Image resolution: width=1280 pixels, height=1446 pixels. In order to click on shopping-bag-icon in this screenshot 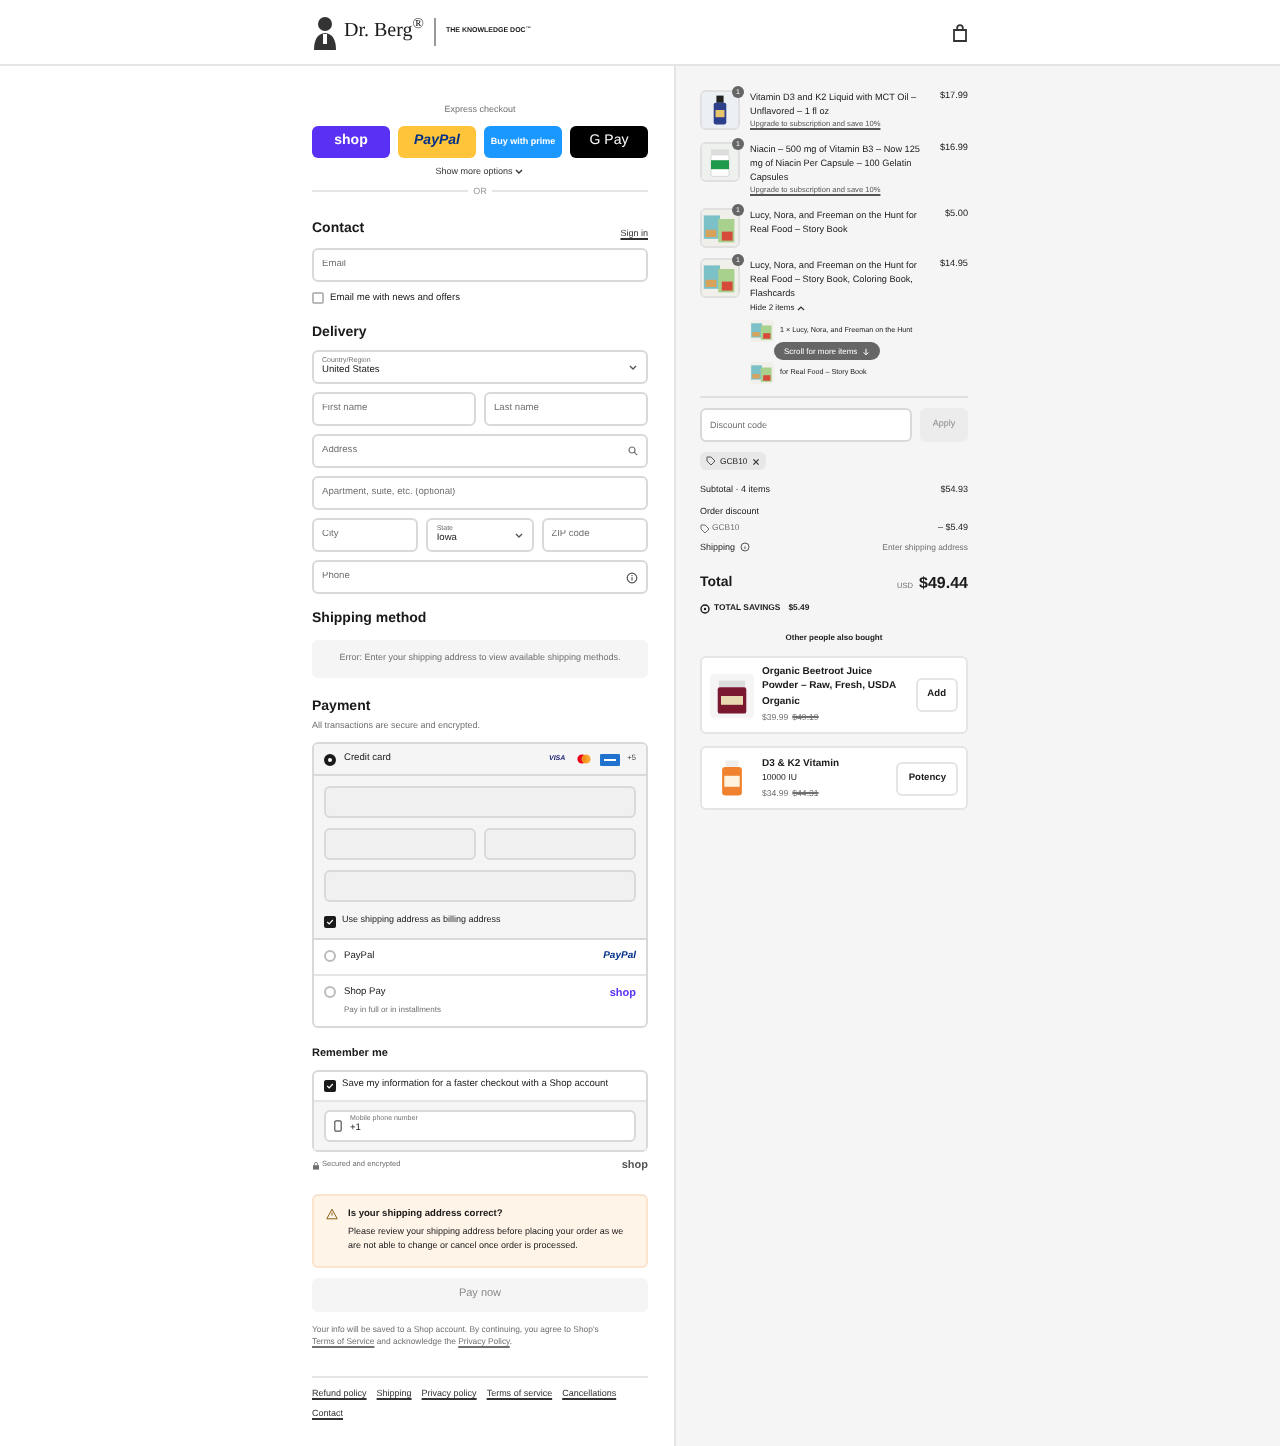, I will do `click(960, 32)`.